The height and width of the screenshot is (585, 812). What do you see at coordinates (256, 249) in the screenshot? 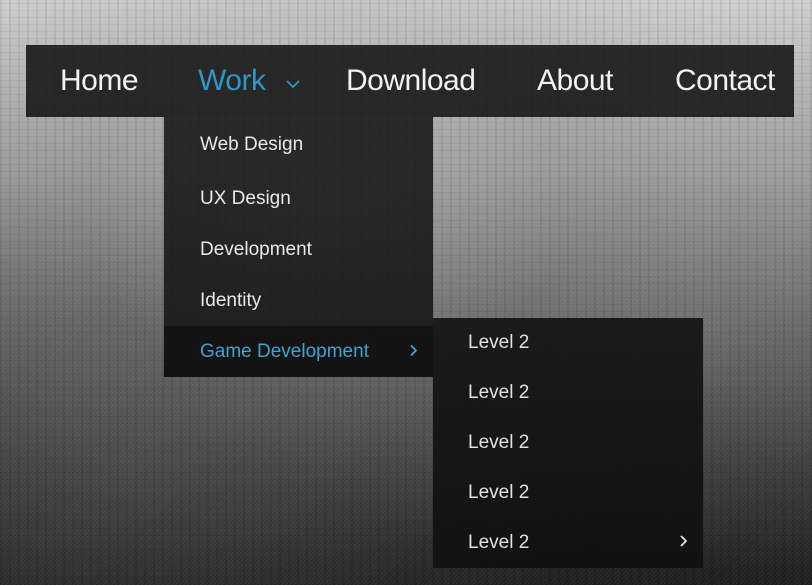
I see `dropdown-item-label: Development` at bounding box center [256, 249].